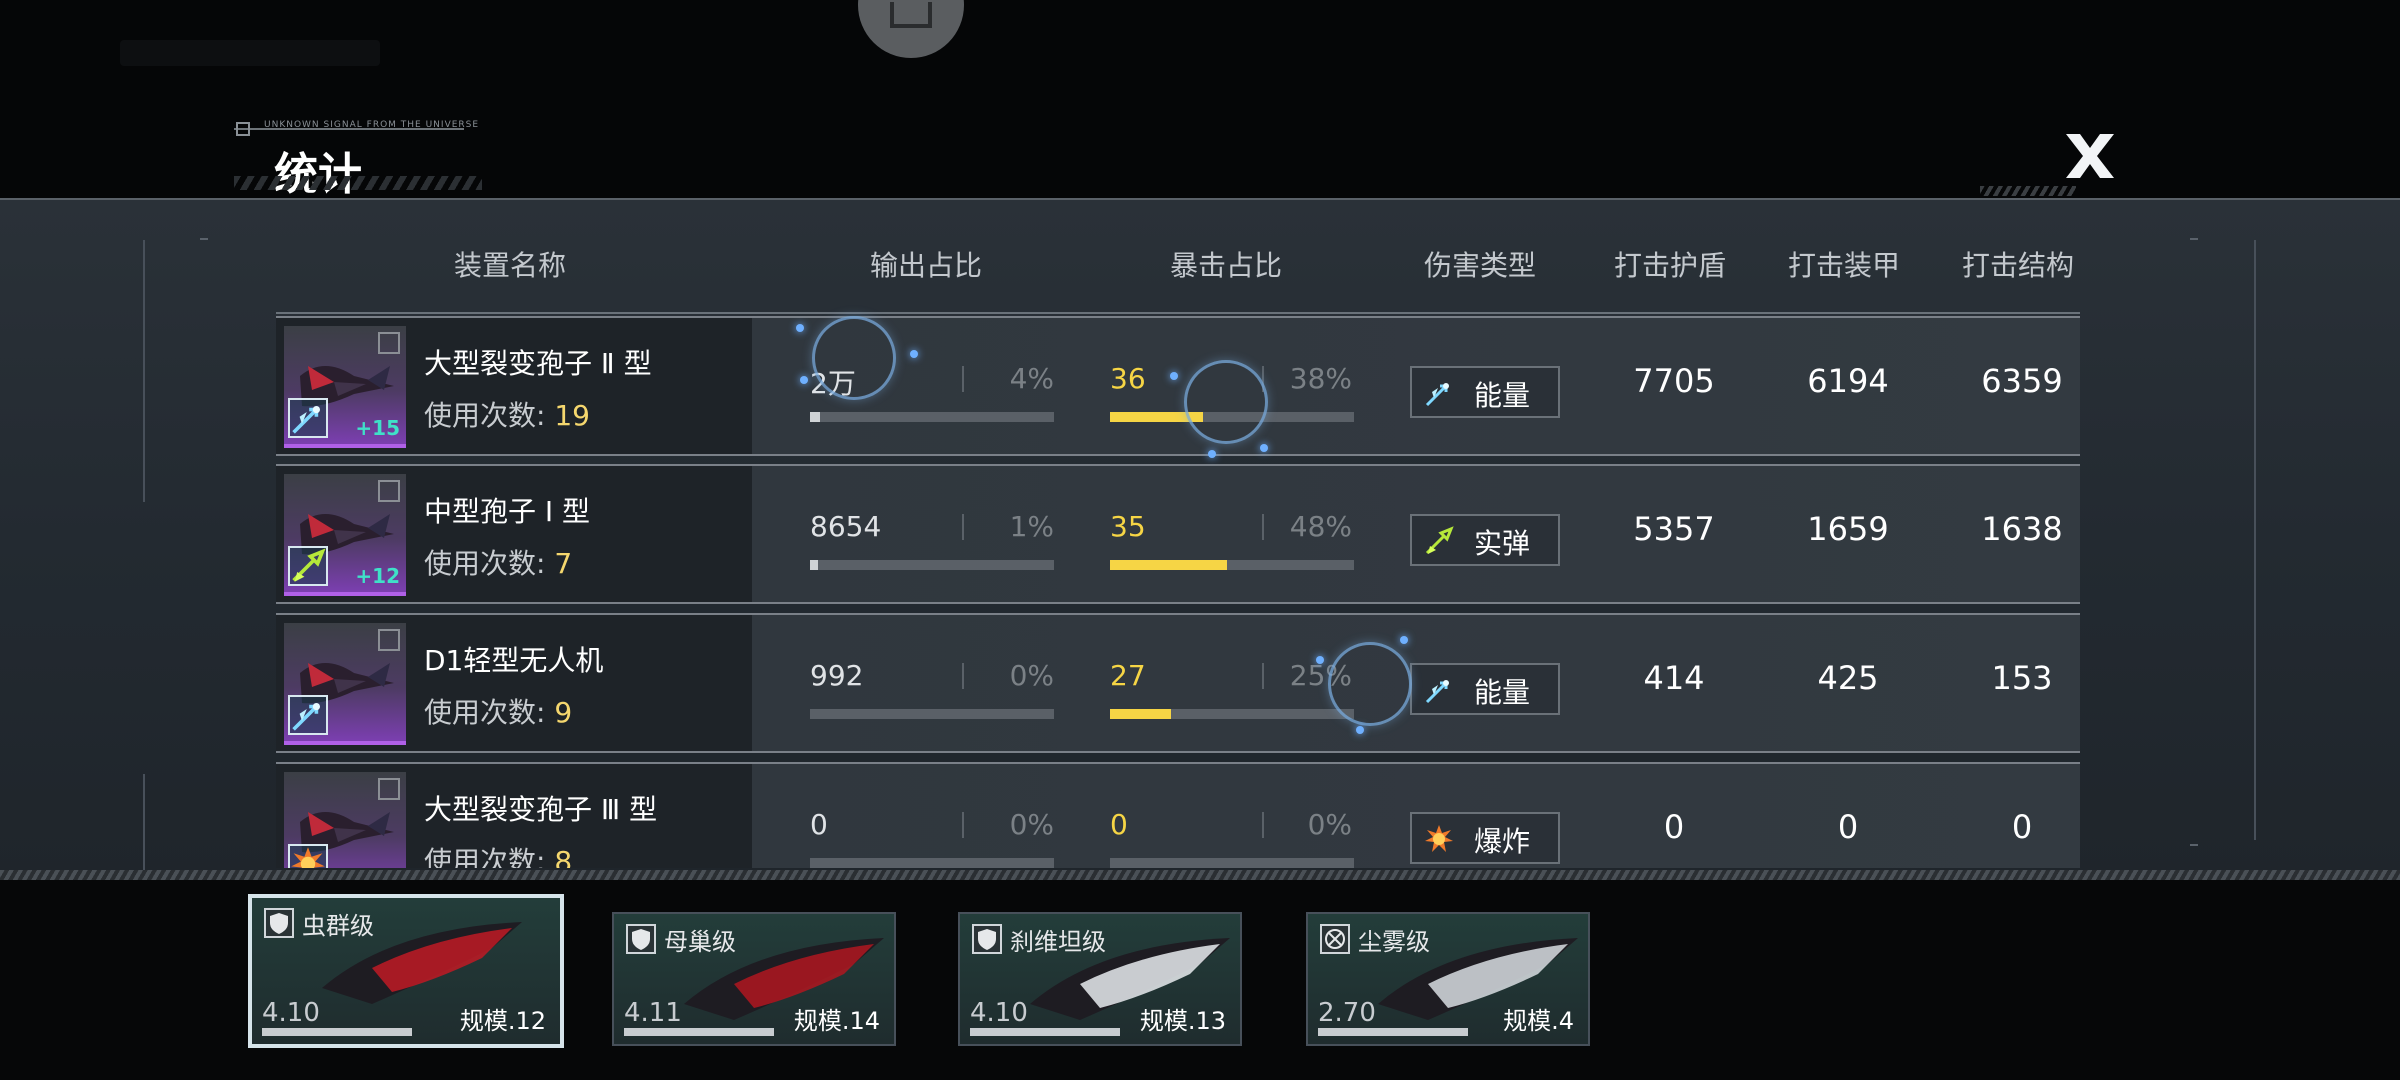 The height and width of the screenshot is (1080, 2400). Describe the element at coordinates (1128, 378) in the screenshot. I see `crit-value: 36` at that location.